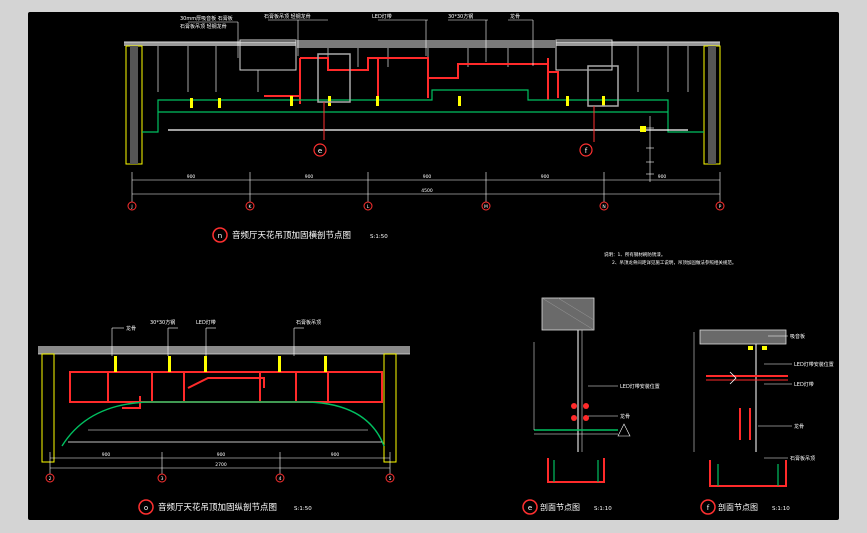  Describe the element at coordinates (309, 177) in the screenshot. I see `upper-dim-2: 900` at that location.